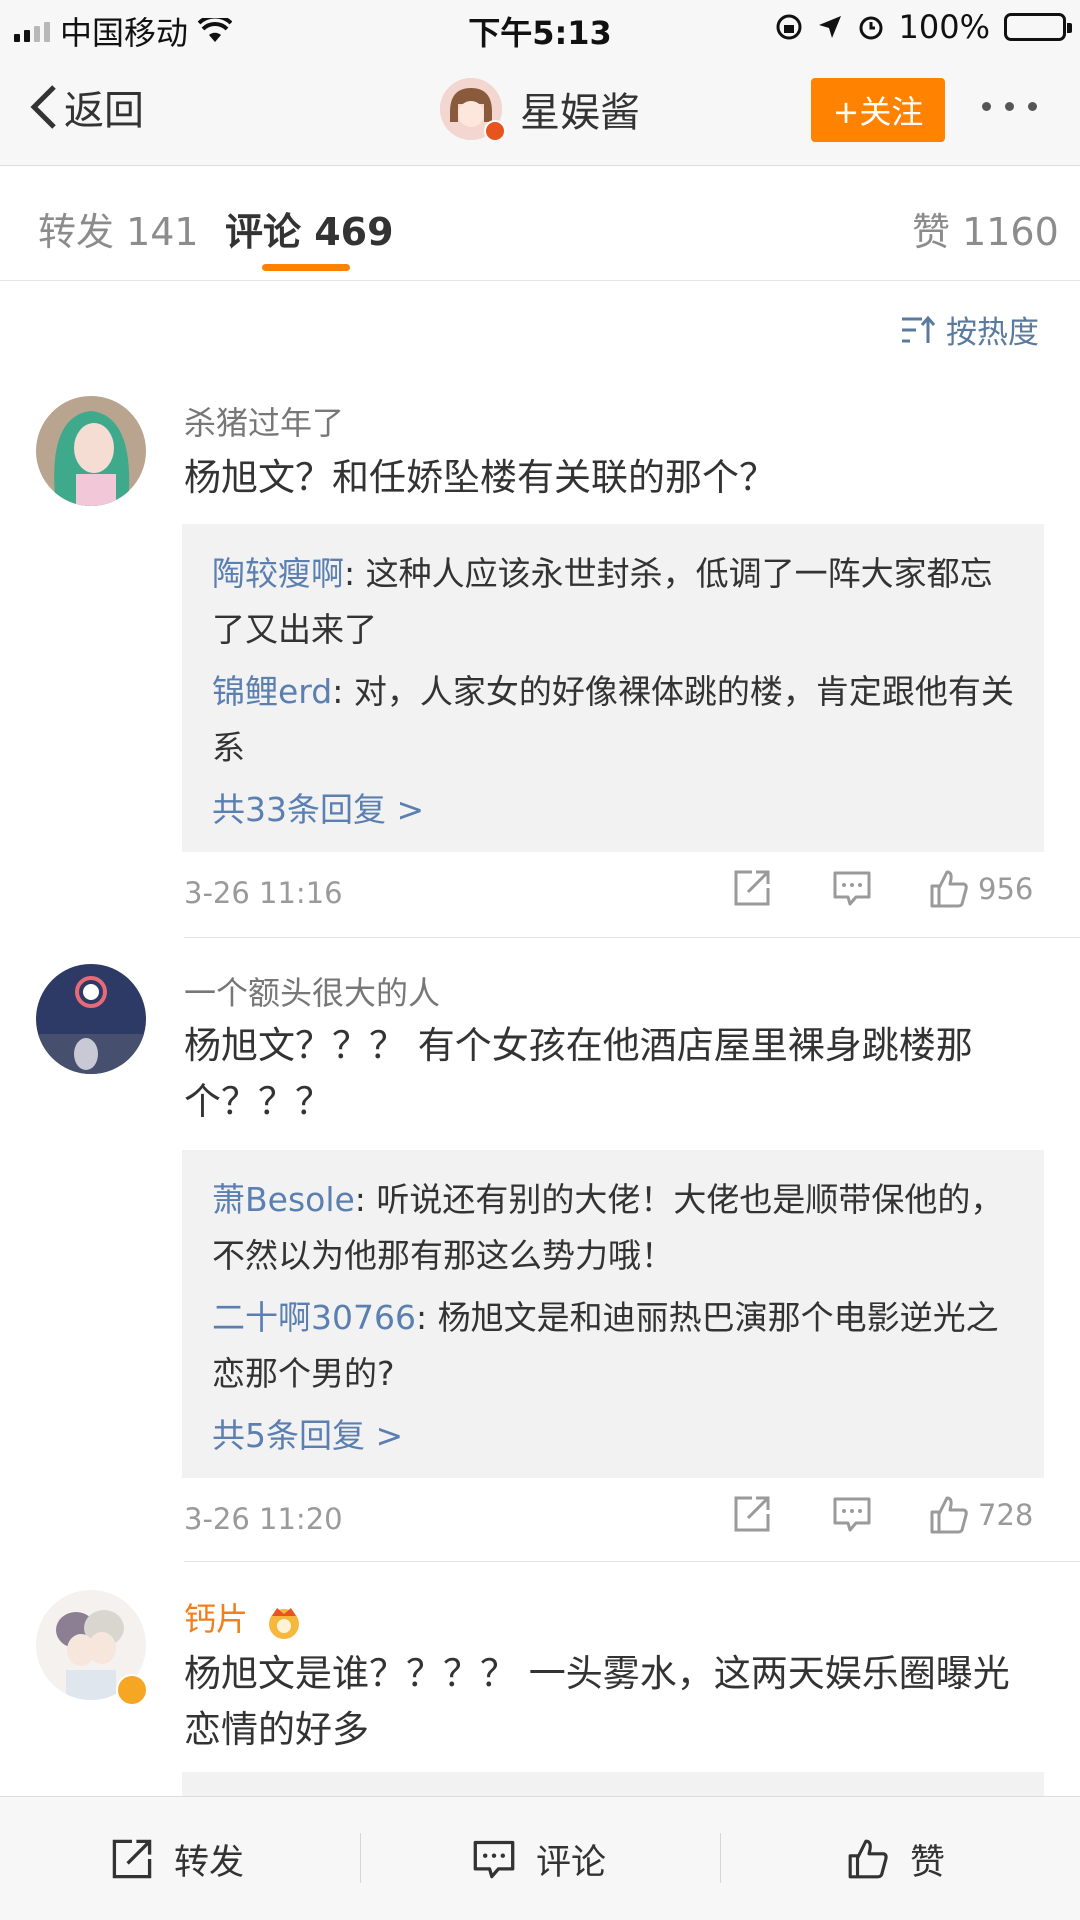  I want to click on reply-item: 陶较瘦啊: 这种人应该永世封杀，低调了一阵大家都忘了又出来了, so click(613, 602).